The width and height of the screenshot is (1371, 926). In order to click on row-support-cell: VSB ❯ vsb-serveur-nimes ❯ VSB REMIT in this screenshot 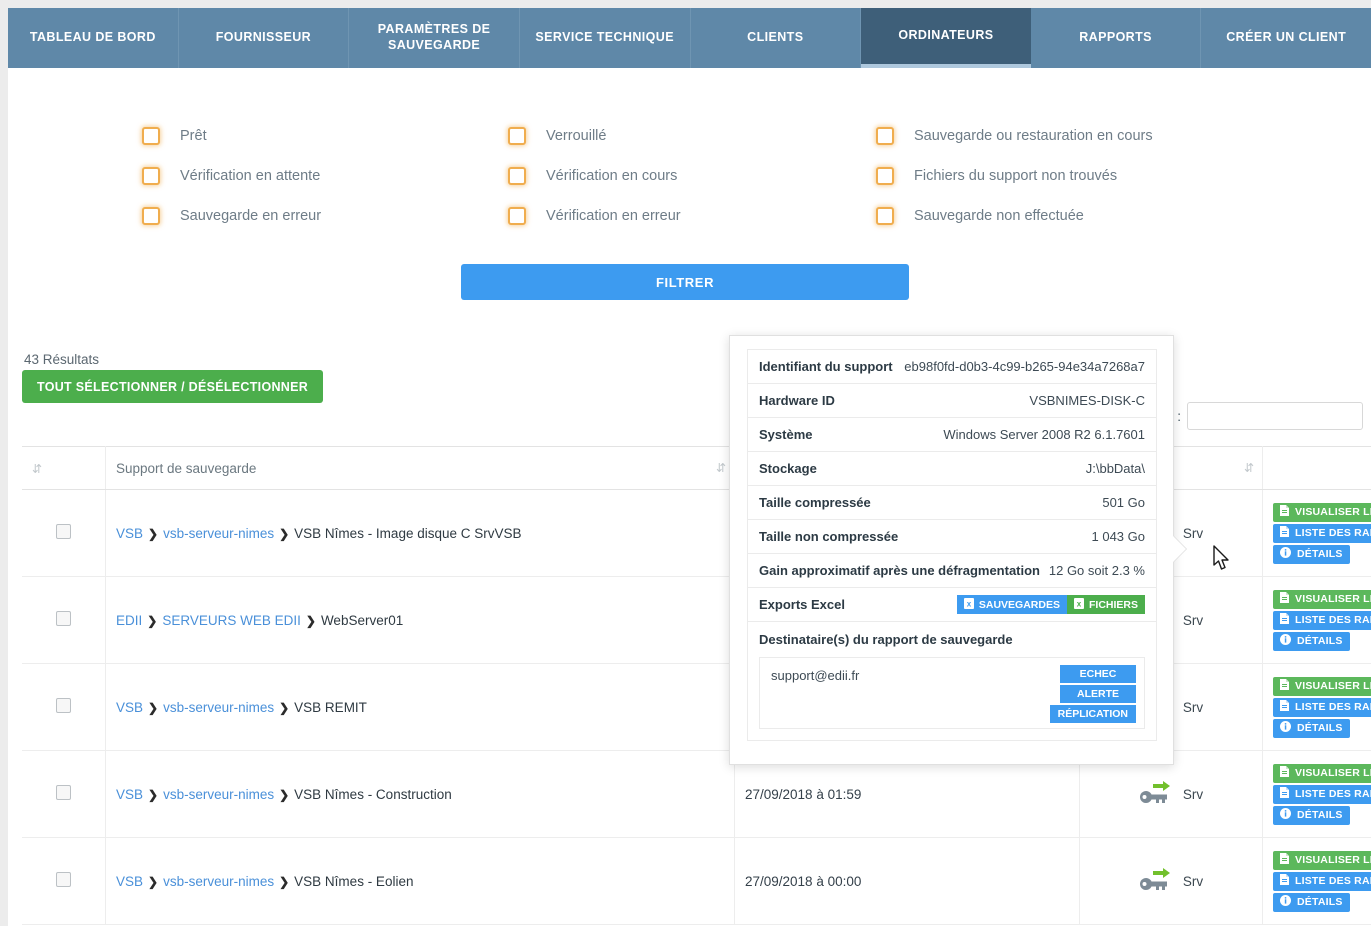, I will do `click(420, 707)`.